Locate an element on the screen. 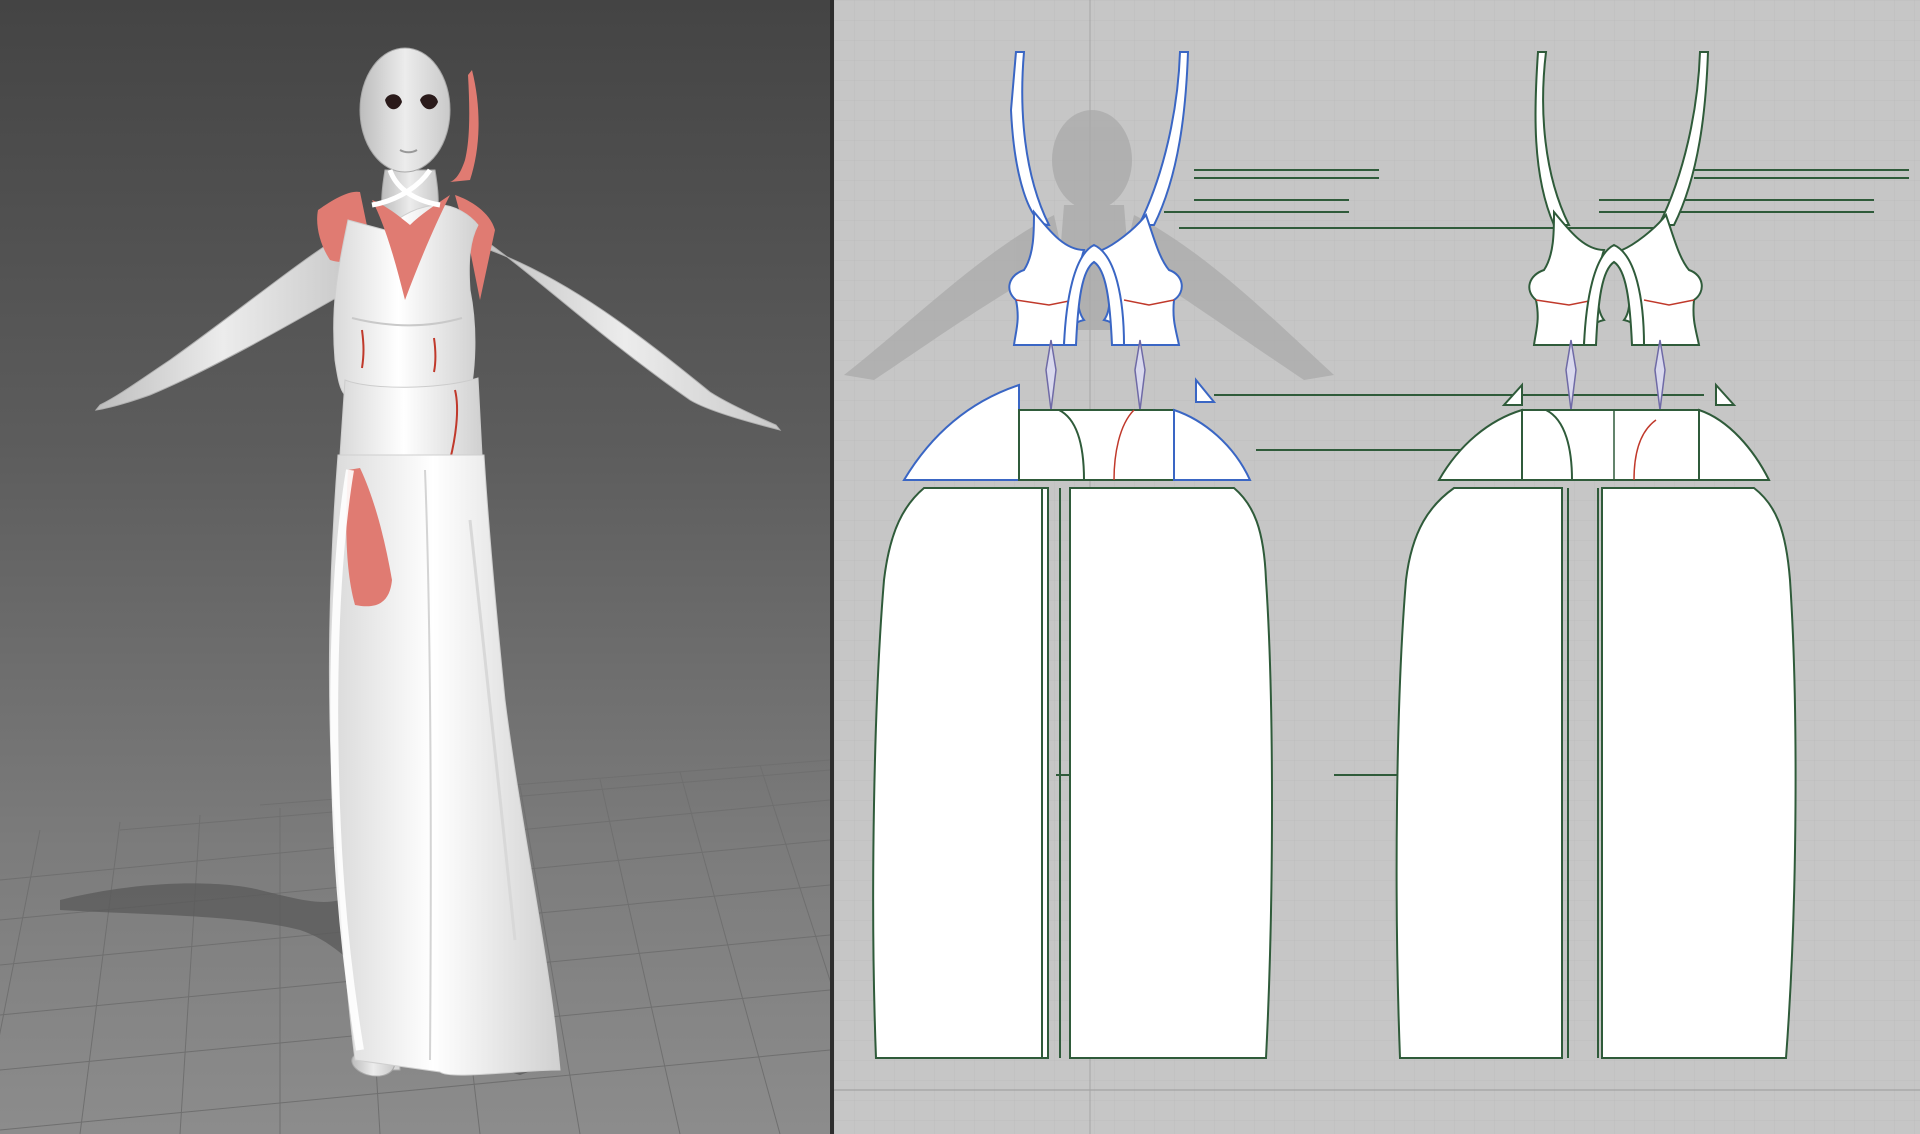 The width and height of the screenshot is (1920, 1134). pattern-skirt-right is located at coordinates (1171, 773).